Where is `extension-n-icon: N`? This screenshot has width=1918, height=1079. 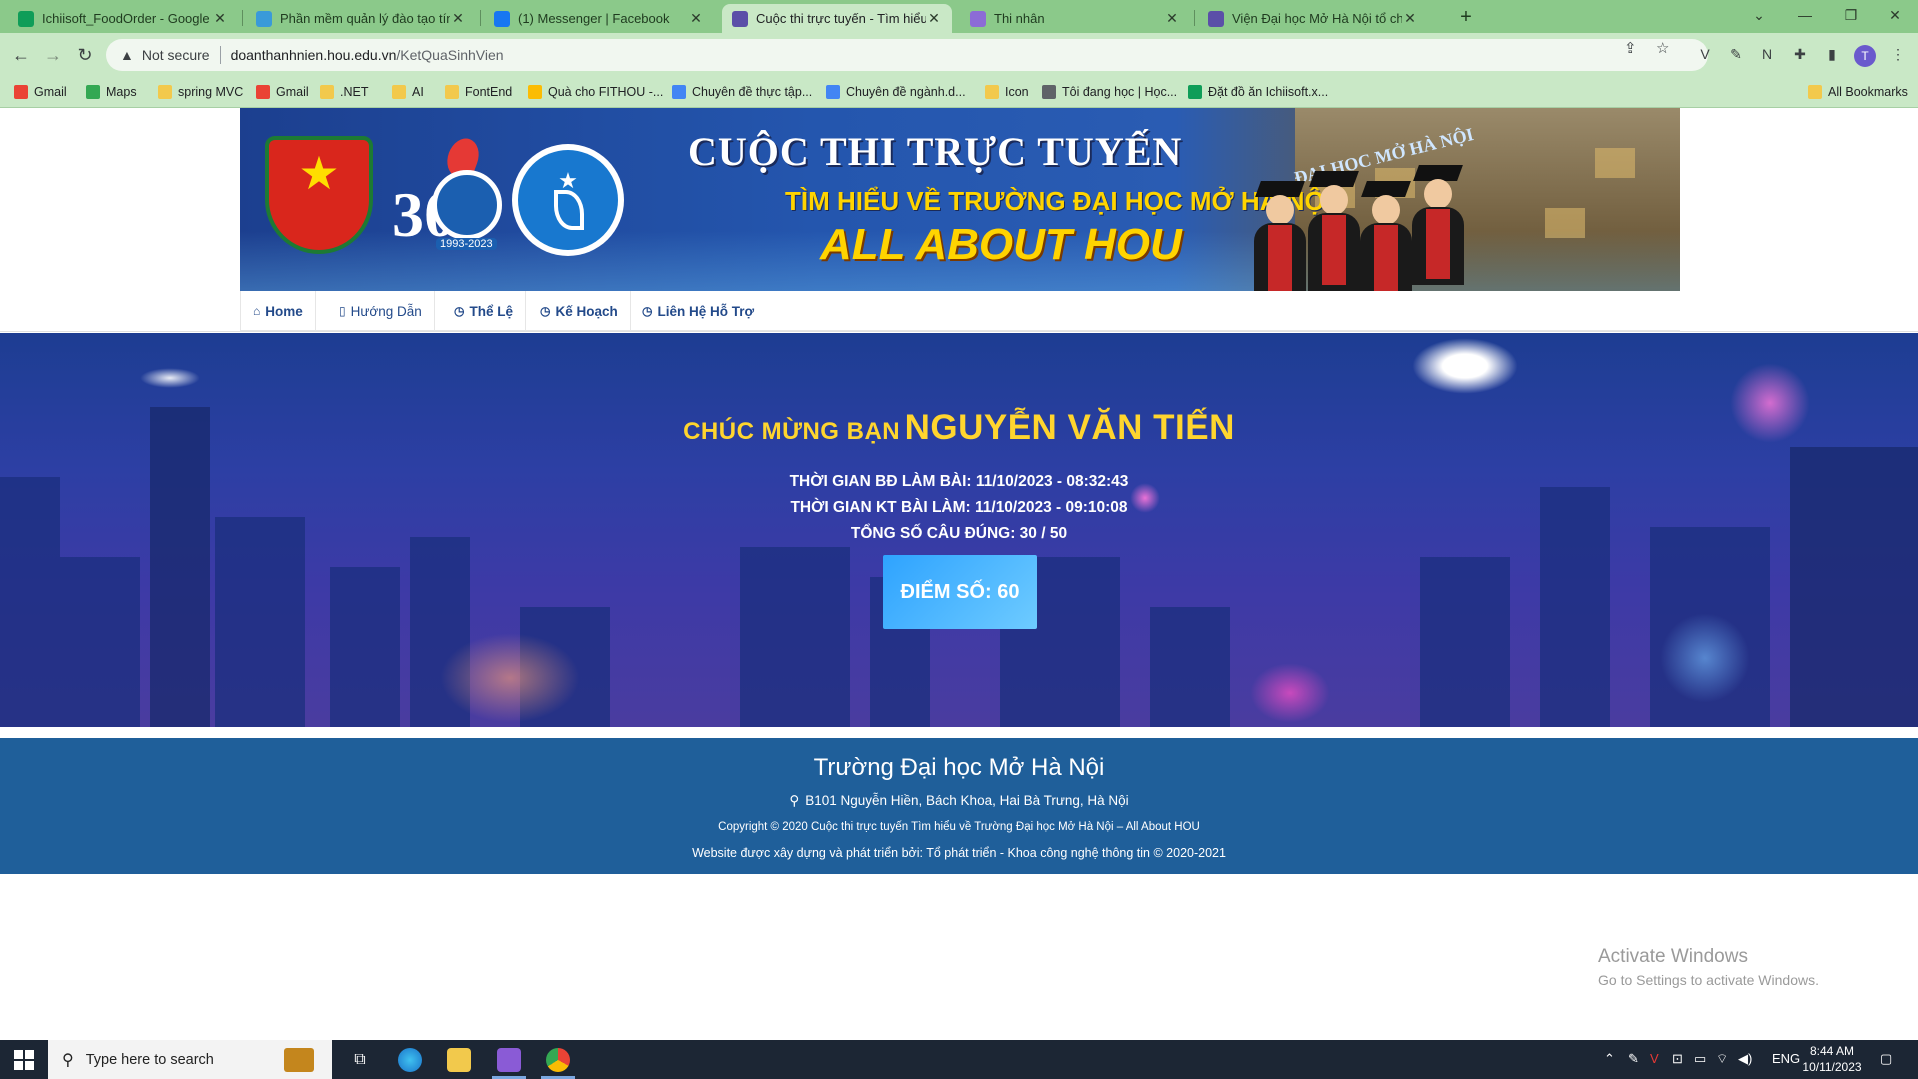 extension-n-icon: N is located at coordinates (1767, 54).